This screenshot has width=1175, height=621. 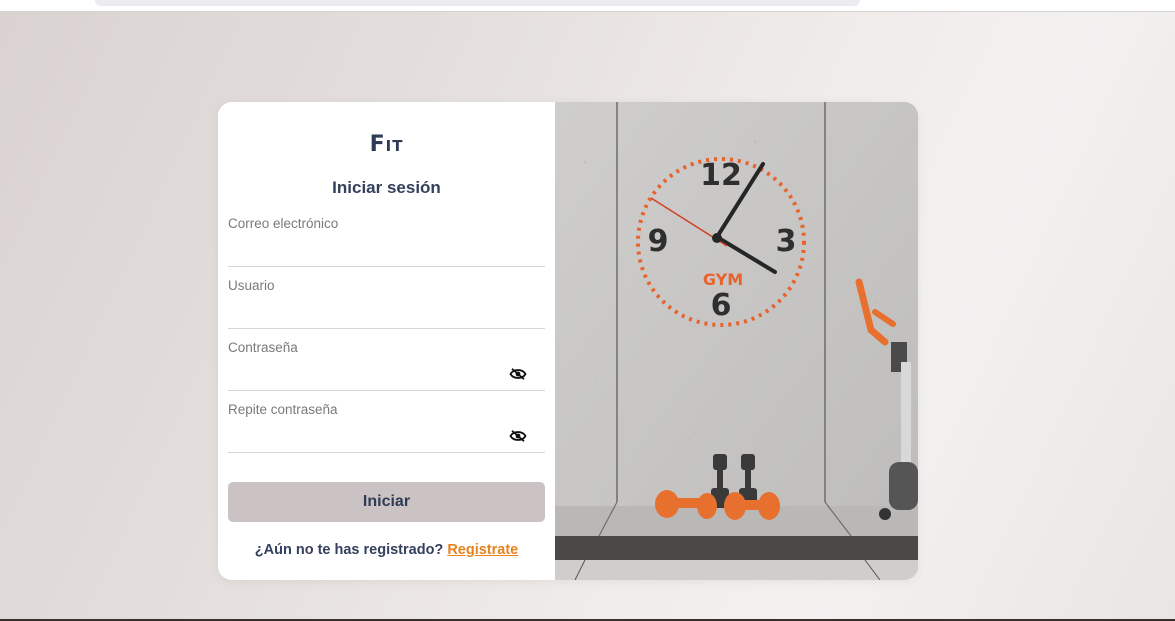 I want to click on username-label: Usuario, so click(x=251, y=285).